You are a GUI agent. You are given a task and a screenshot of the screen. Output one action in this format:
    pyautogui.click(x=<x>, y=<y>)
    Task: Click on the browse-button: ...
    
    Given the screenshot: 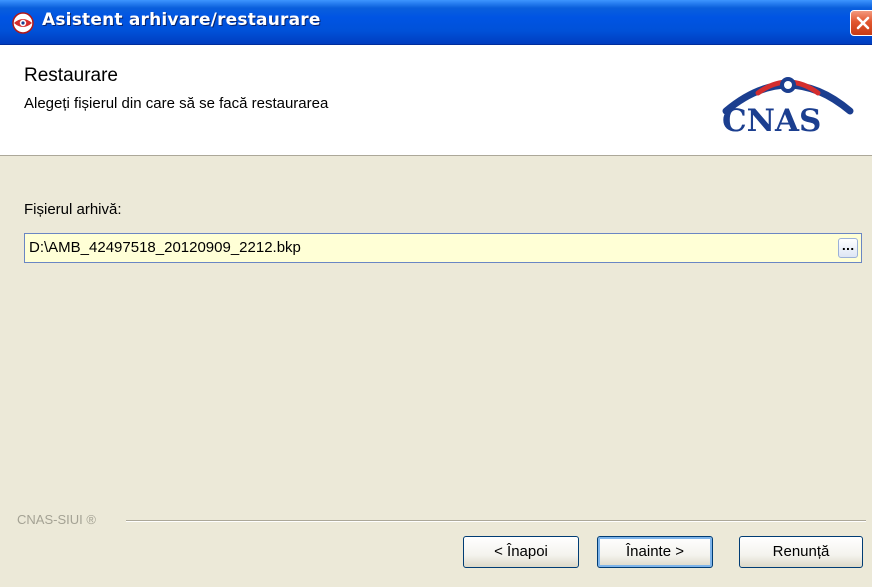 What is the action you would take?
    pyautogui.click(x=848, y=248)
    